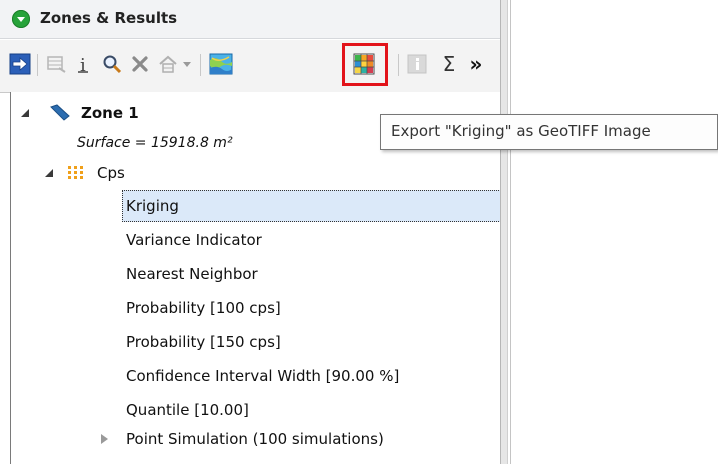  Describe the element at coordinates (262, 376) in the screenshot. I see `result-item-confidence-interval: Confidence Interval Width [90.00 %]` at that location.